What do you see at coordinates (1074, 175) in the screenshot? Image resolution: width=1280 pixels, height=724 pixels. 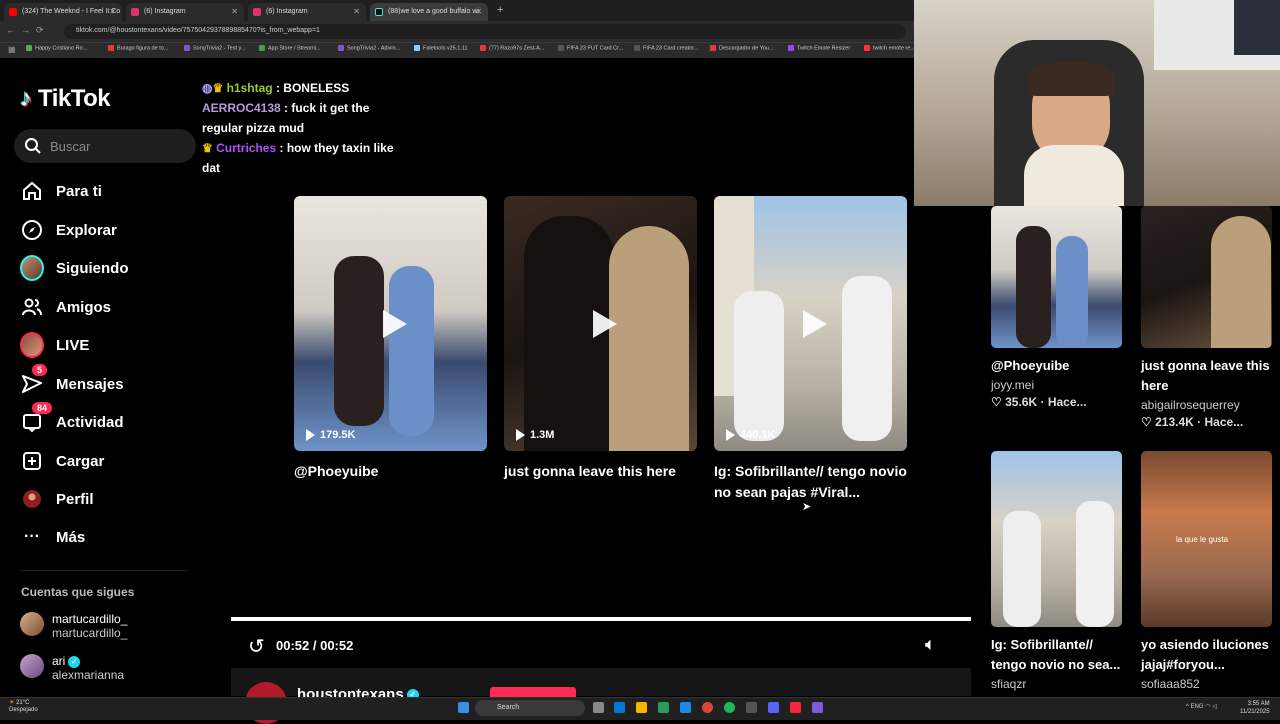 I see `streamer-shirt` at bounding box center [1074, 175].